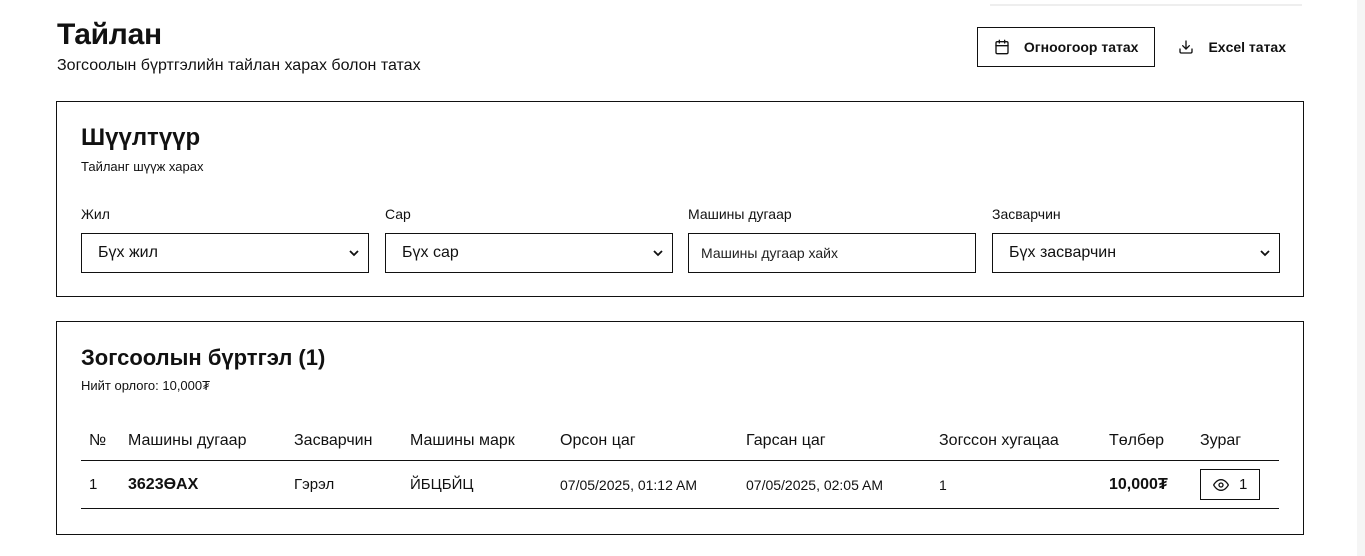 The image size is (1365, 556). I want to click on year-select: Бүх жил, so click(225, 253).